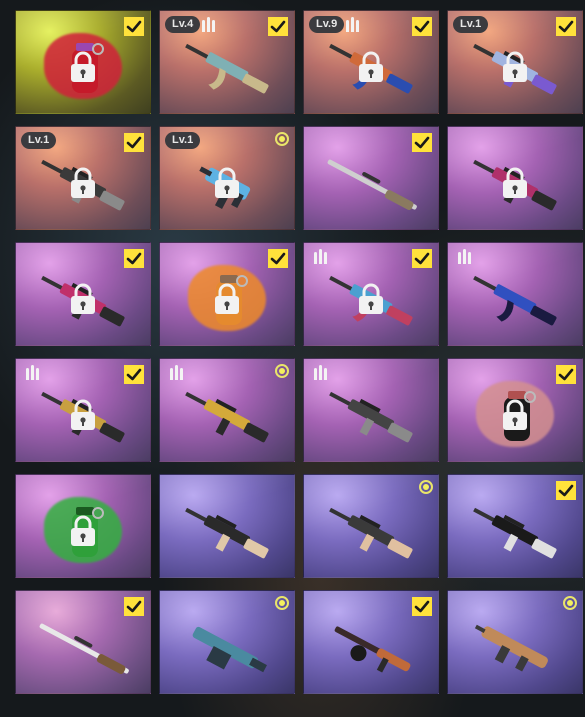  I want to click on level-badge: Lv.4, so click(183, 24).